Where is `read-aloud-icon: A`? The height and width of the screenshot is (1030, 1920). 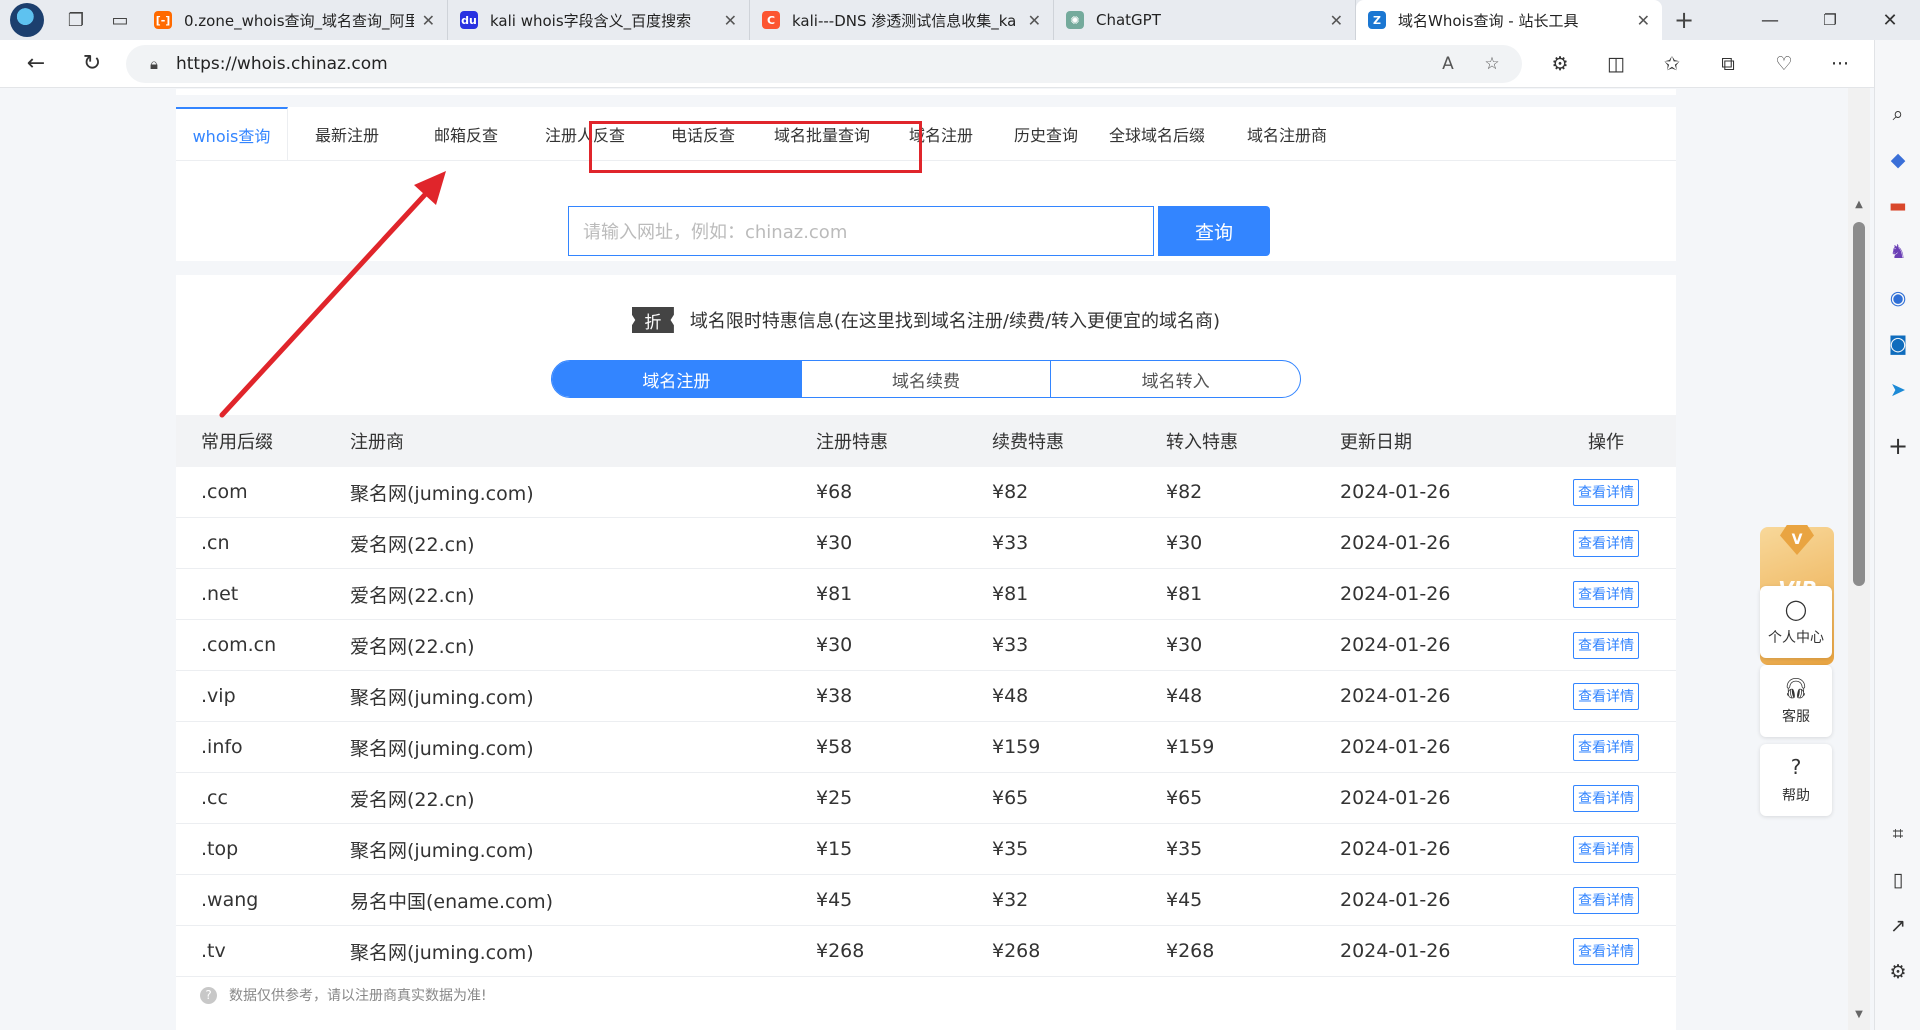 read-aloud-icon: A is located at coordinates (1448, 64).